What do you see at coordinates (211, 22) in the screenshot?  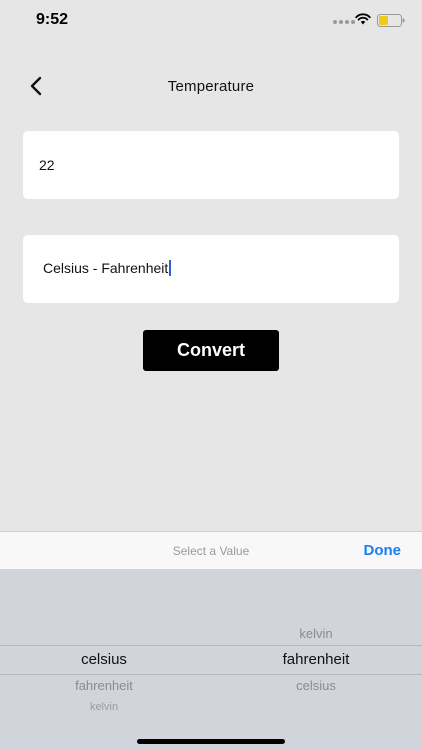 I see `status-bar: 9:52` at bounding box center [211, 22].